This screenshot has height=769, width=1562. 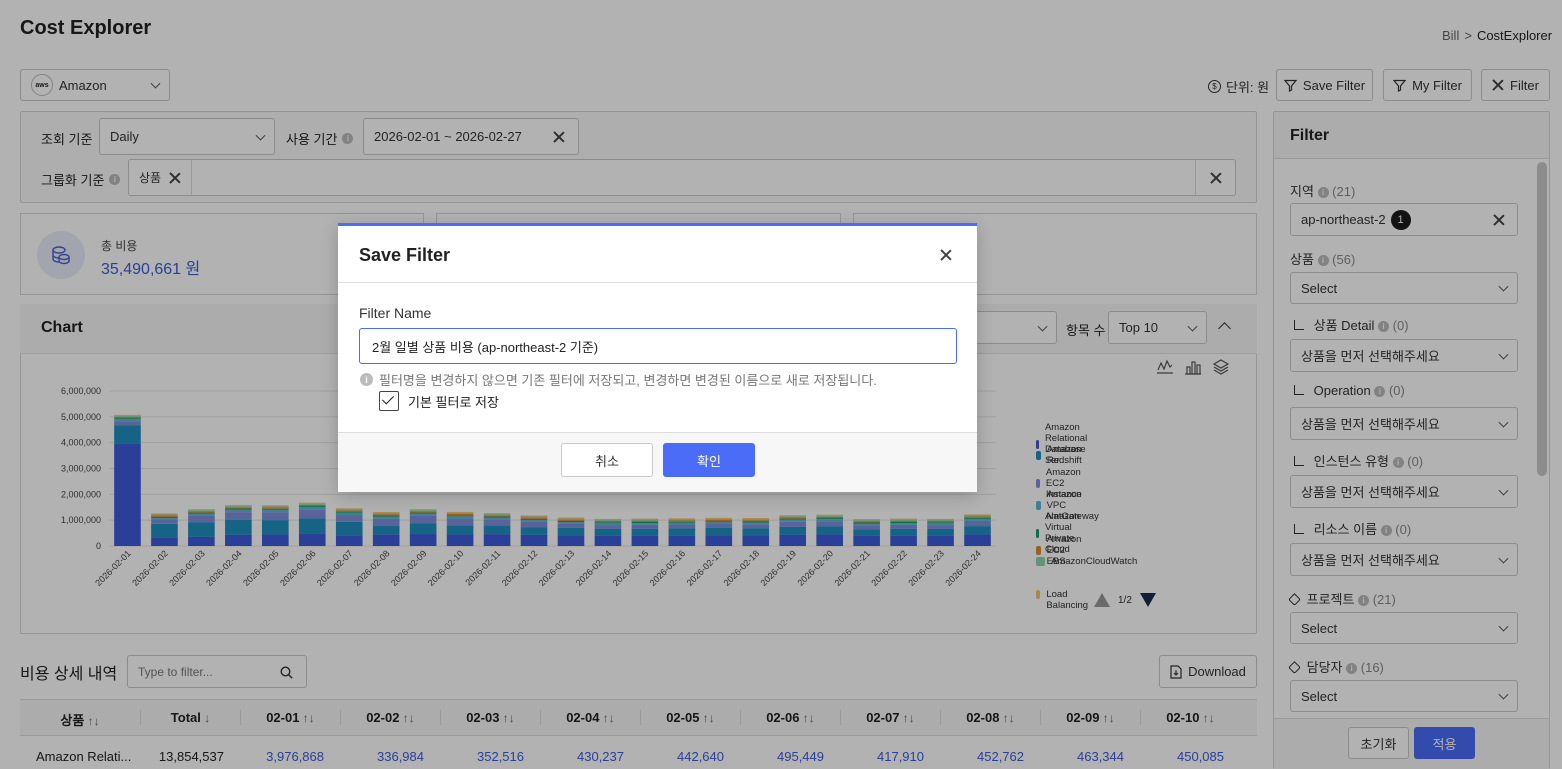 I want to click on modal-divider, so click(x=657, y=282).